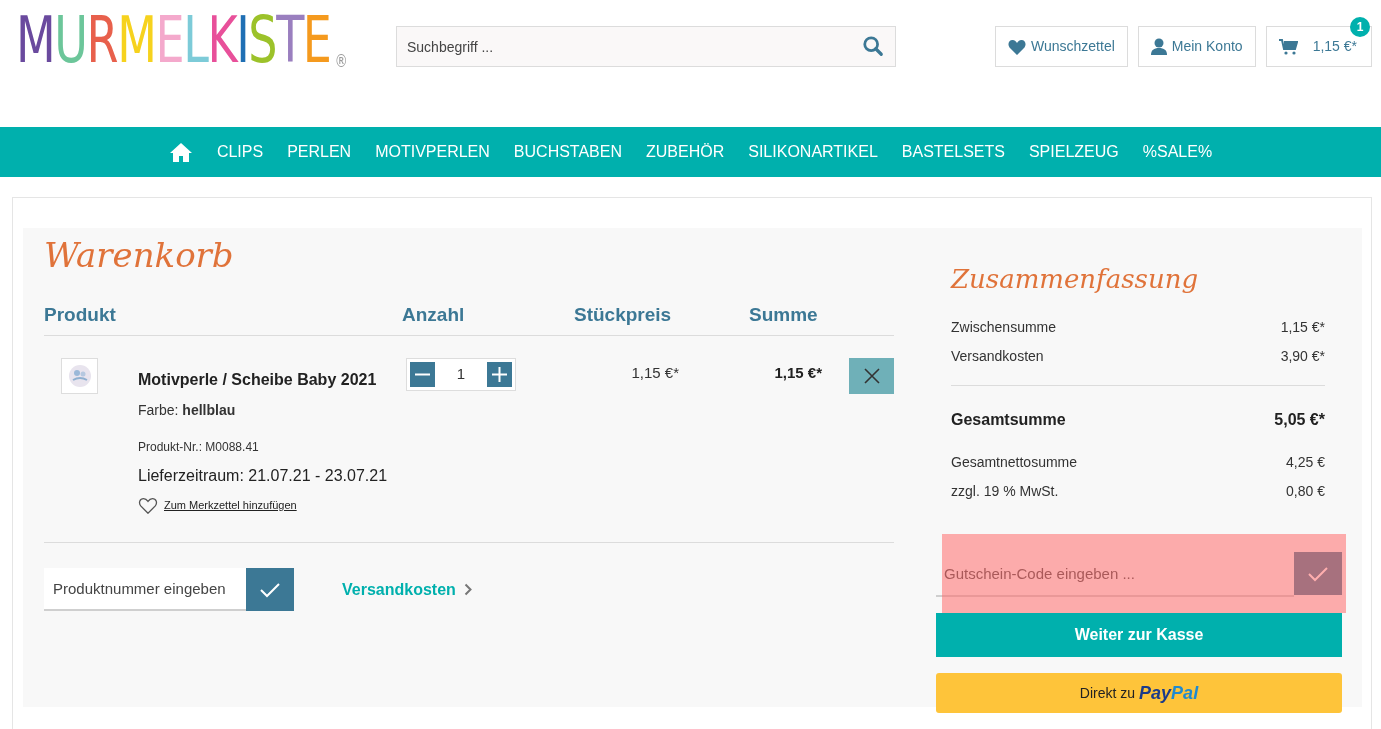  I want to click on product-number-field: Produktnummer eingeben, so click(145, 589).